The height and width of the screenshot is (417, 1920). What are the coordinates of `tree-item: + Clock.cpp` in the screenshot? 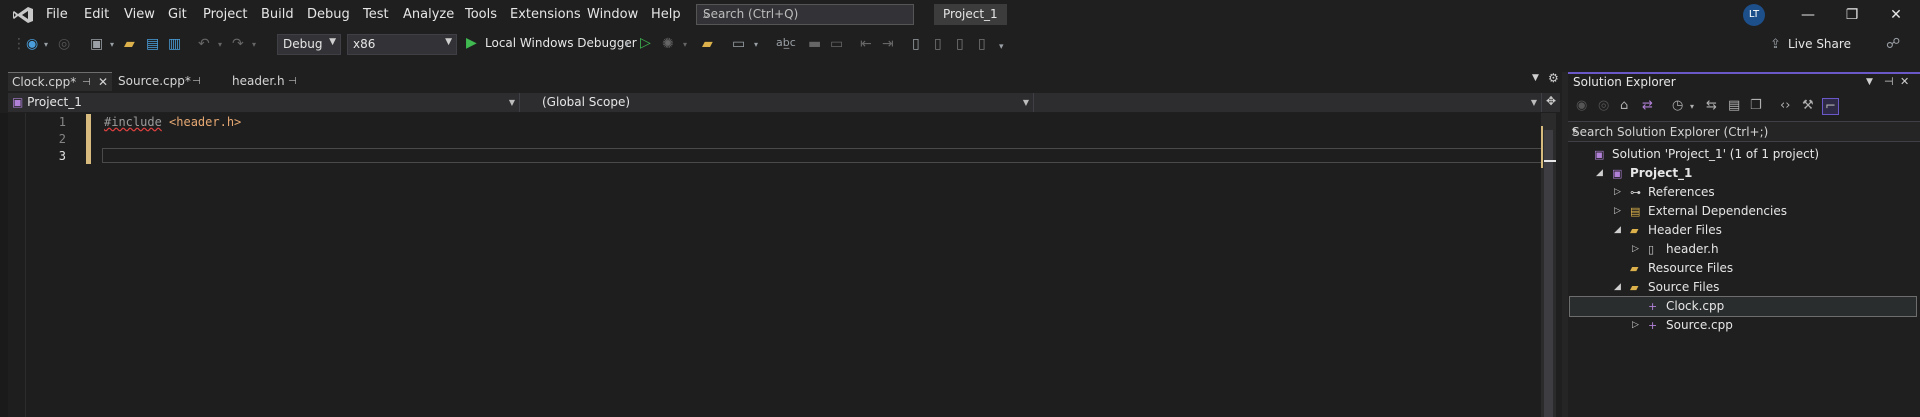 It's located at (1743, 306).